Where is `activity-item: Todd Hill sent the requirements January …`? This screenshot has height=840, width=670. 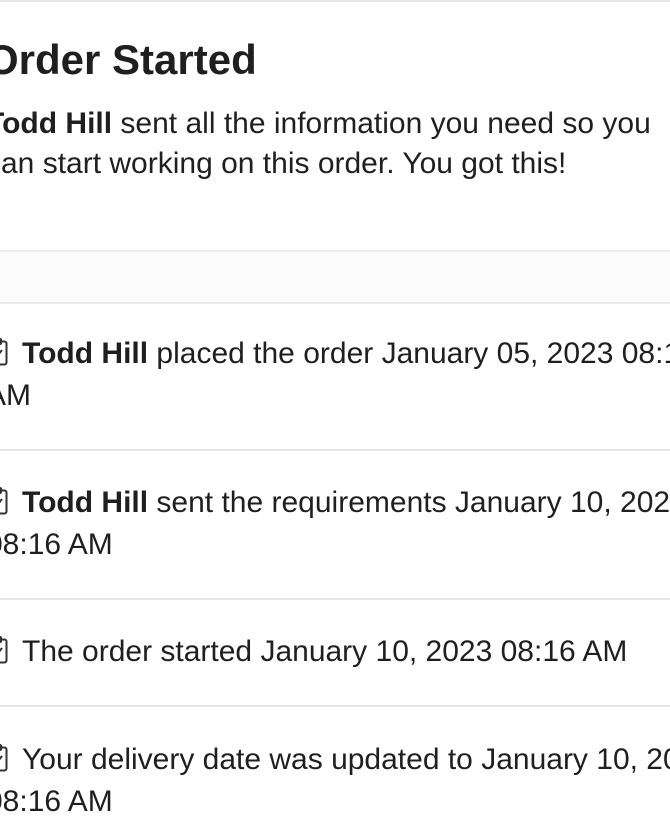
activity-item: Todd Hill sent the requirements January … is located at coordinates (335, 524).